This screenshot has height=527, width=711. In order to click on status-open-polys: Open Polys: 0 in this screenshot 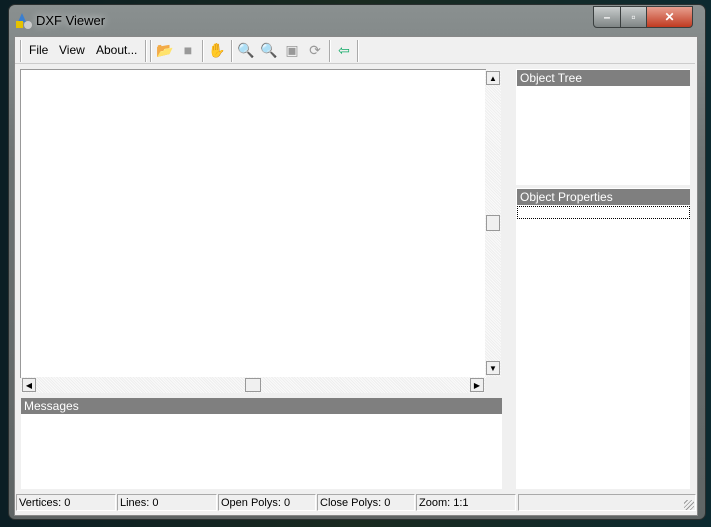, I will do `click(267, 502)`.